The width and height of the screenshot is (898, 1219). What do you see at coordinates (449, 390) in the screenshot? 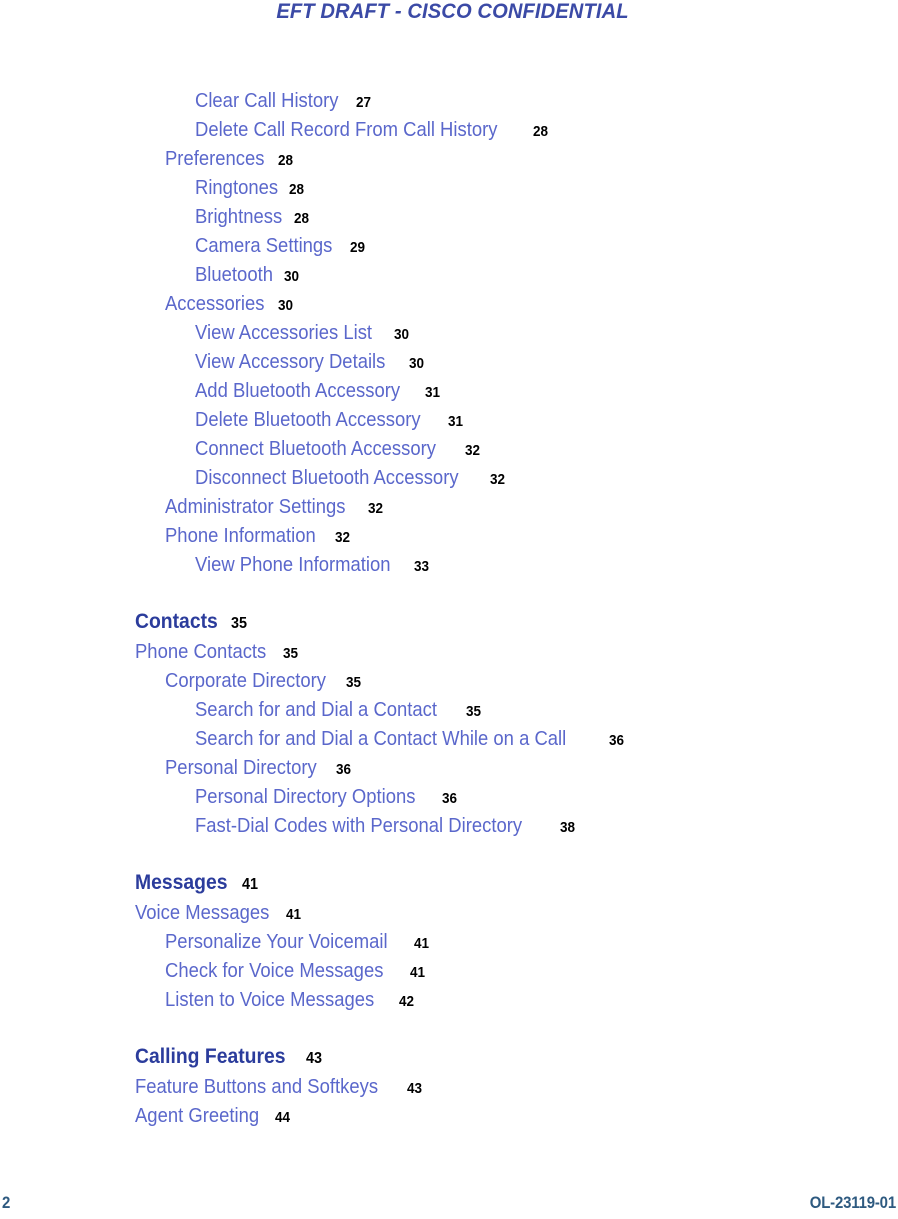
I see `toc-entry: Add Bluetooth Accessory 31` at bounding box center [449, 390].